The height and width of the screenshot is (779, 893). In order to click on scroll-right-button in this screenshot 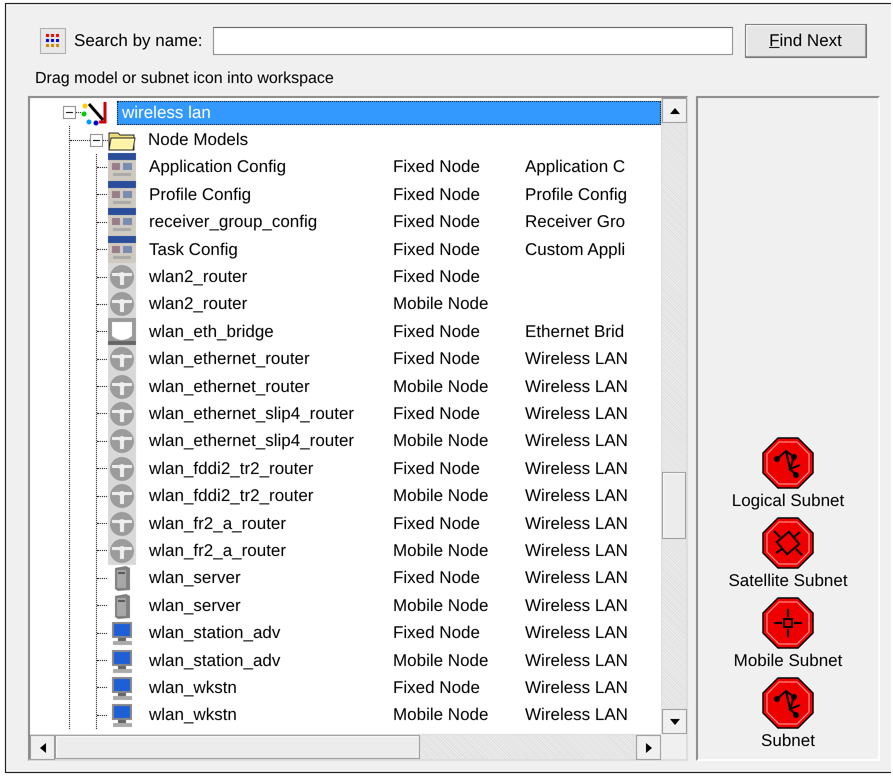, I will do `click(648, 747)`.